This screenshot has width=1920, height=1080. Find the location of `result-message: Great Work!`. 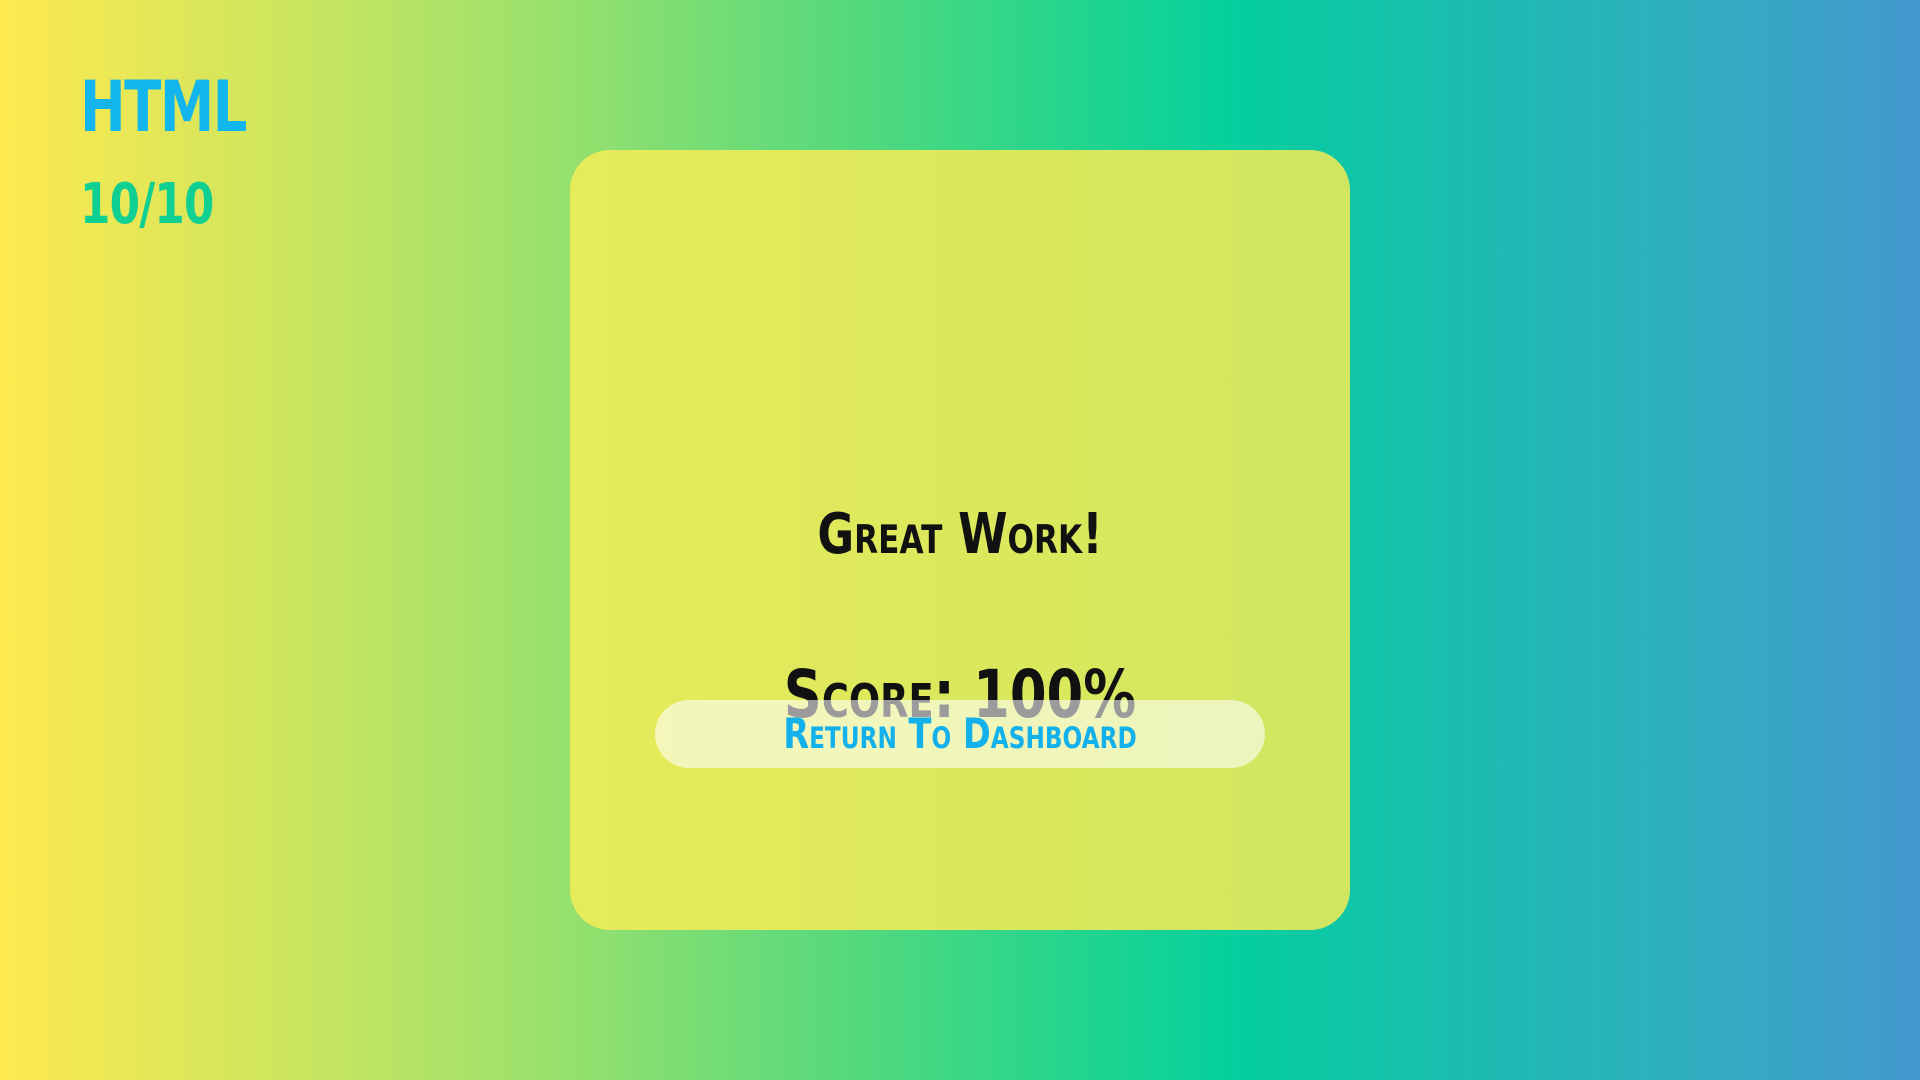

result-message: Great Work! is located at coordinates (960, 534).